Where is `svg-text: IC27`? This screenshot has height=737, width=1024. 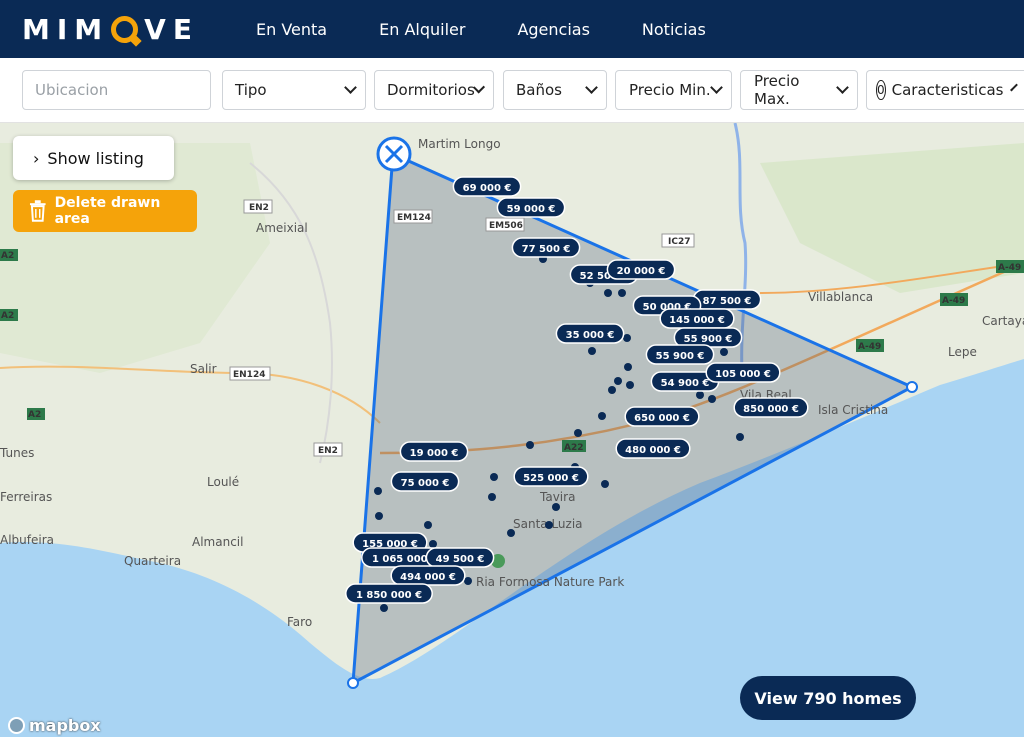
svg-text: IC27 is located at coordinates (679, 242).